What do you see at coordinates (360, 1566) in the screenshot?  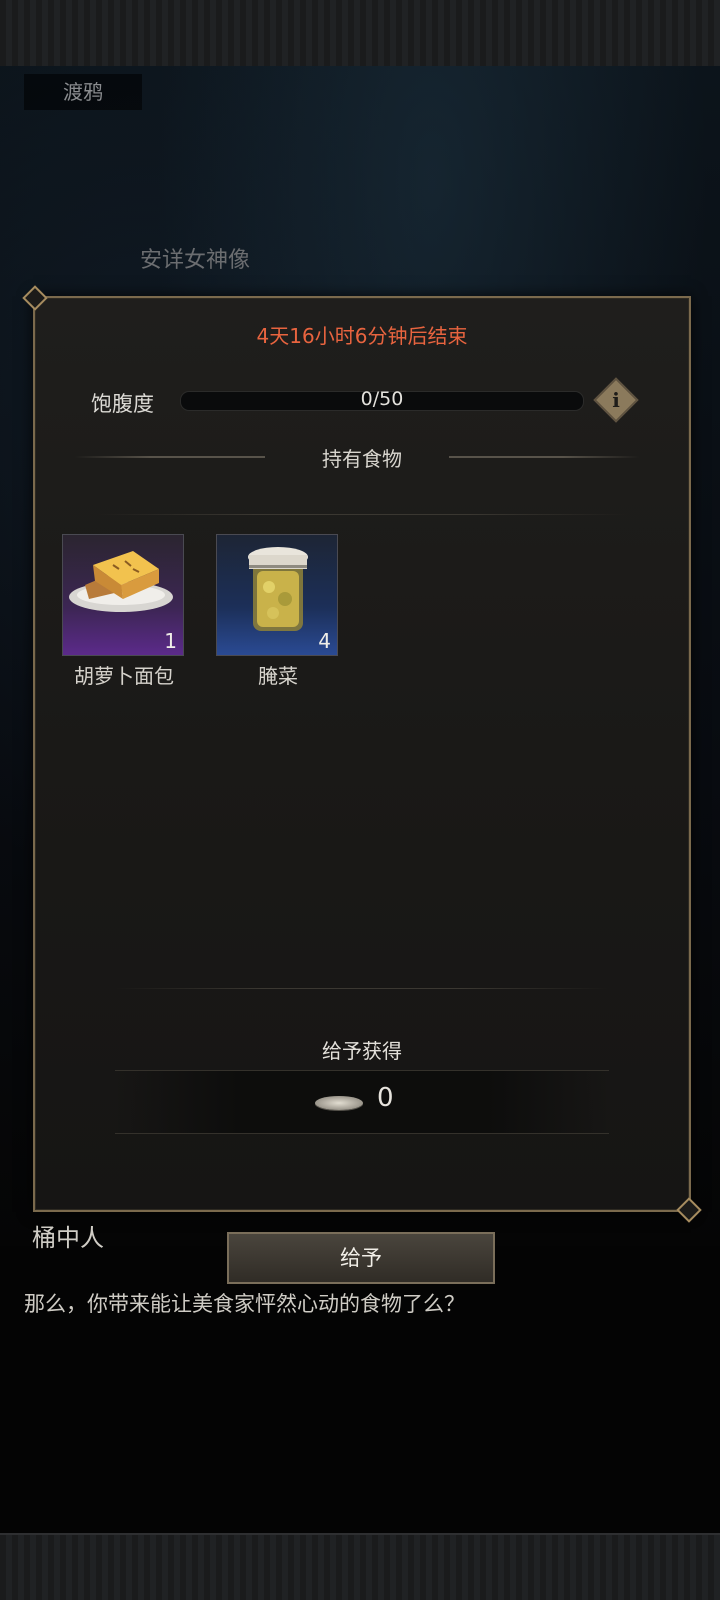 I see `bottom-ornamental-frame` at bounding box center [360, 1566].